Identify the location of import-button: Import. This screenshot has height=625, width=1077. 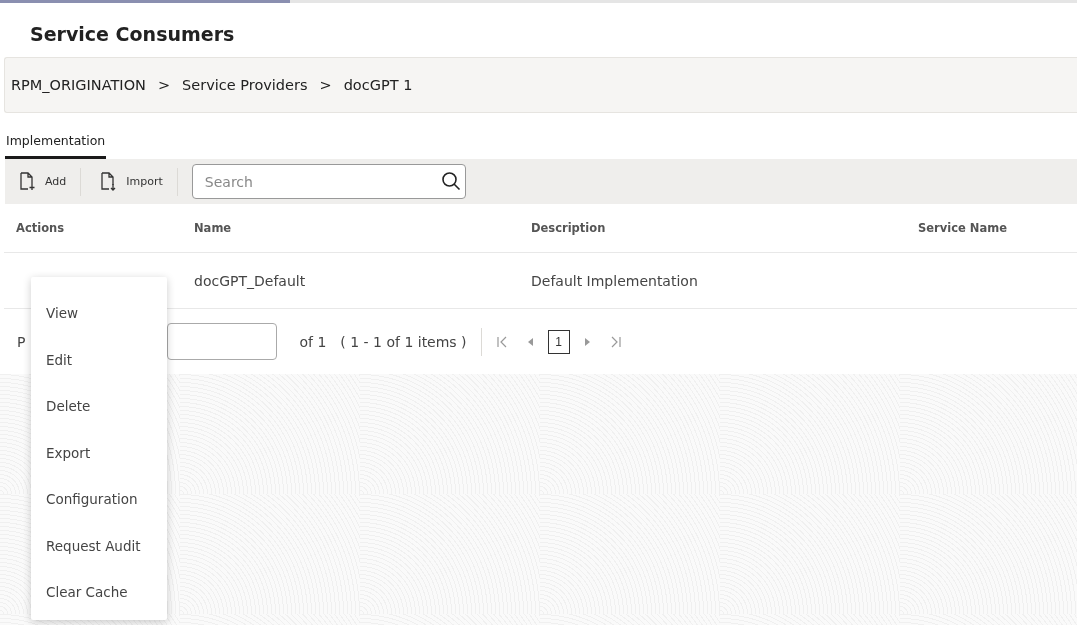
(136, 181).